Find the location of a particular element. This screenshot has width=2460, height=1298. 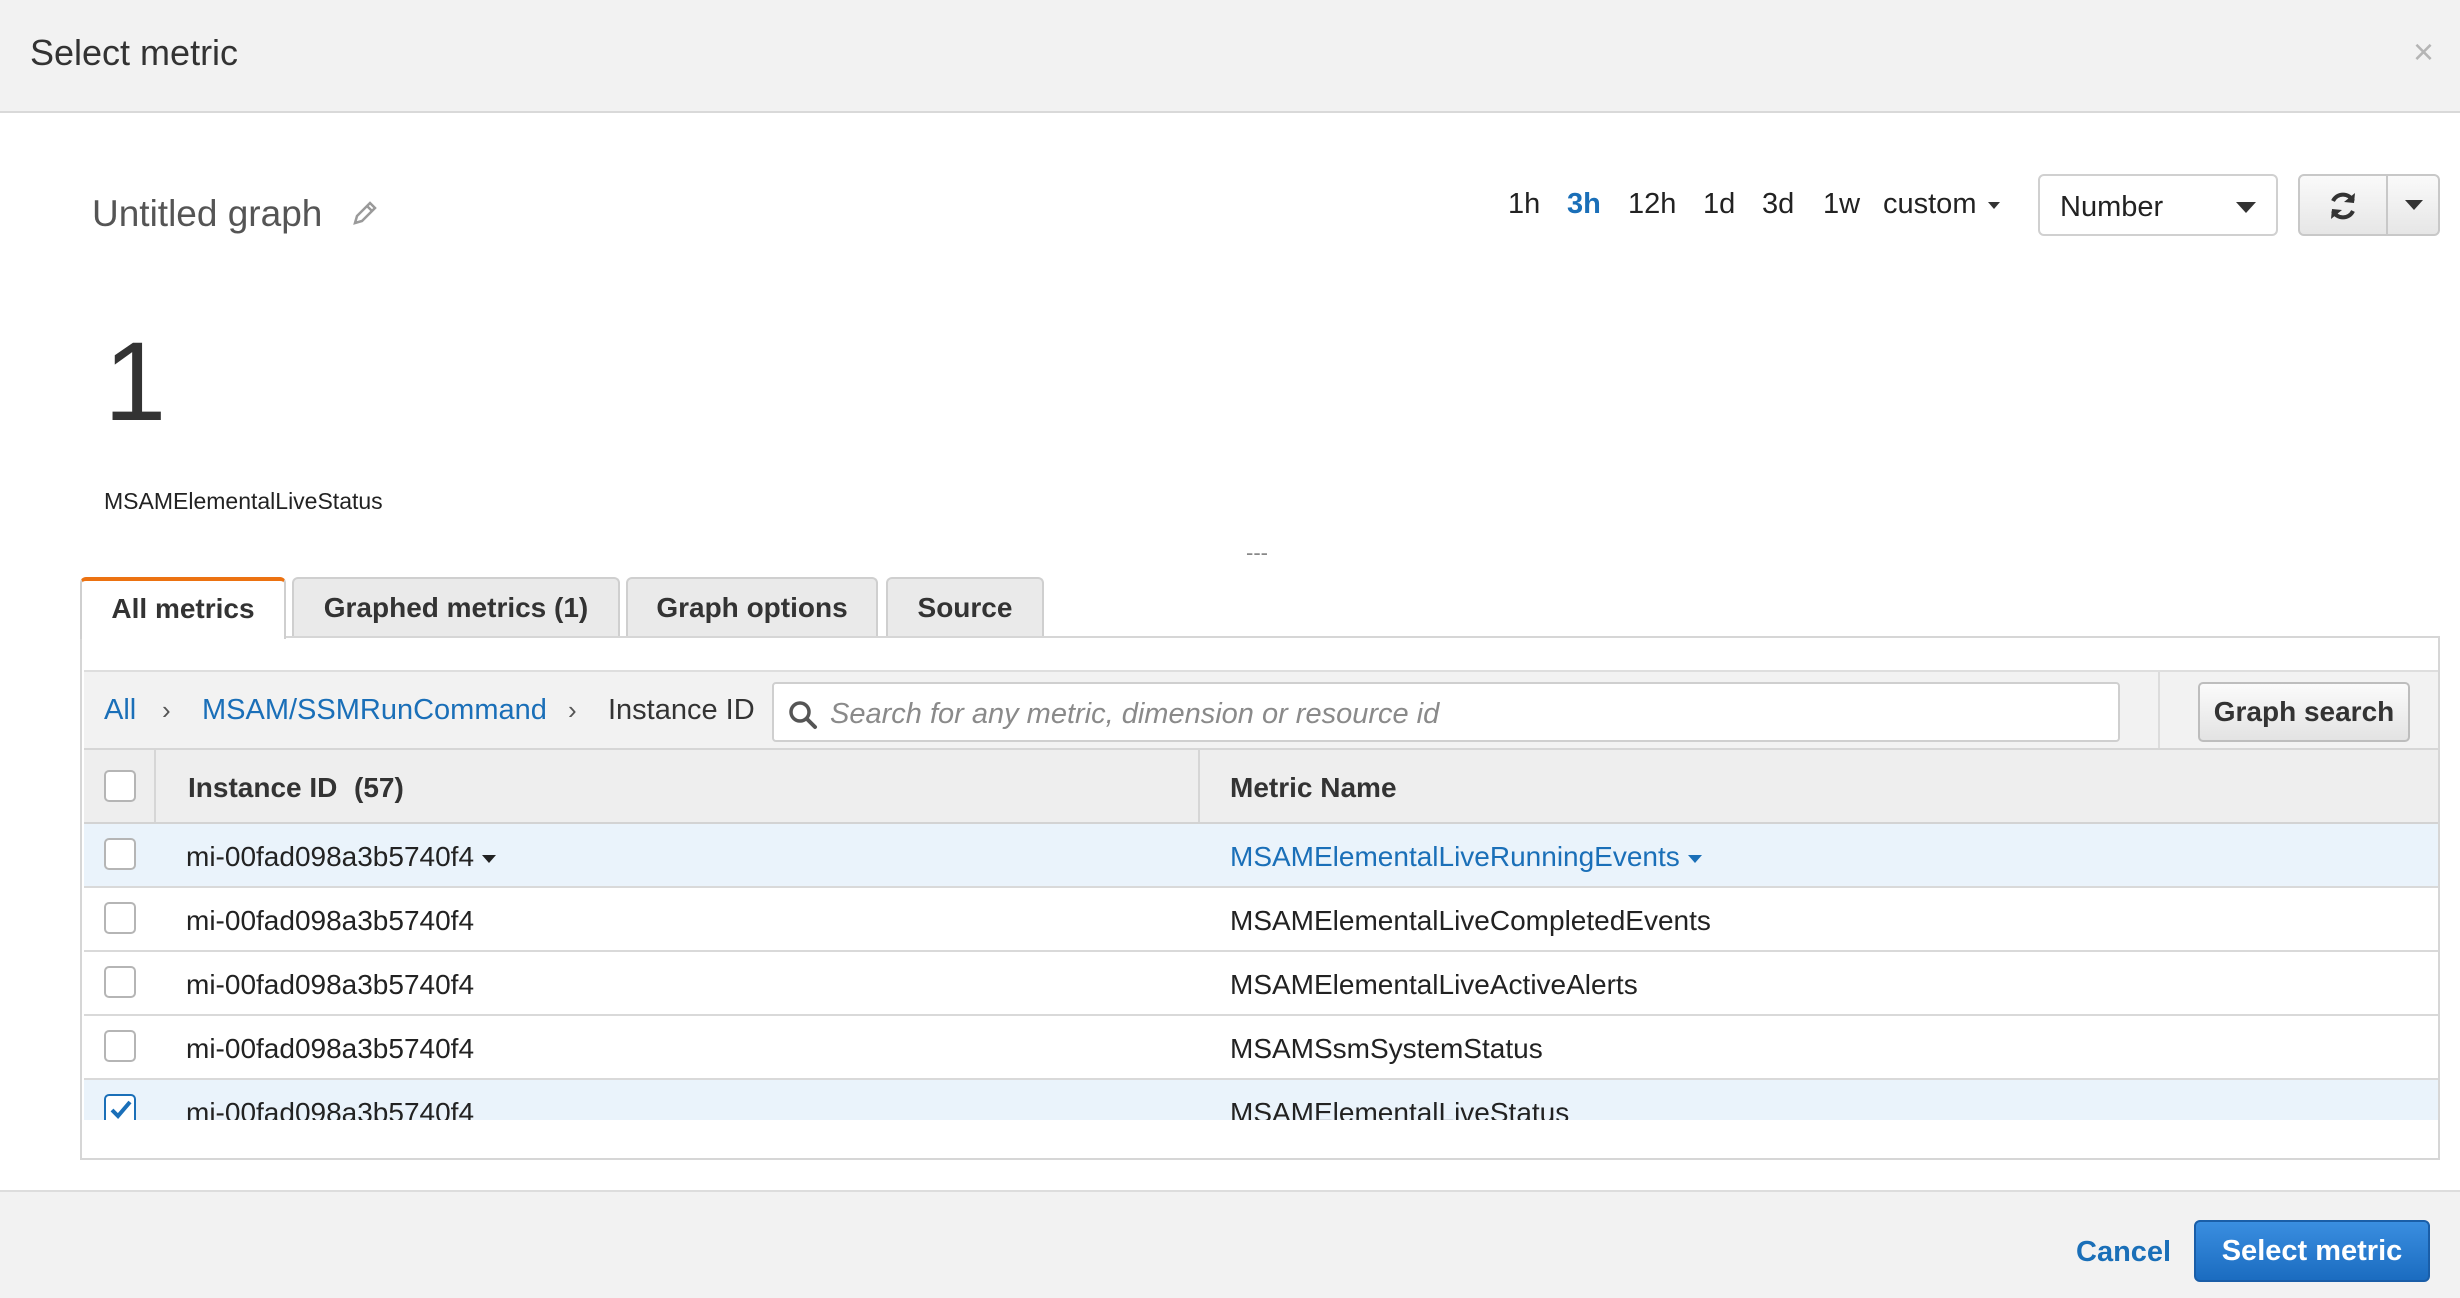

table-row: mi-00fad098a3b5740f4 MSAMSsmSystemStatus is located at coordinates (1261, 1048).